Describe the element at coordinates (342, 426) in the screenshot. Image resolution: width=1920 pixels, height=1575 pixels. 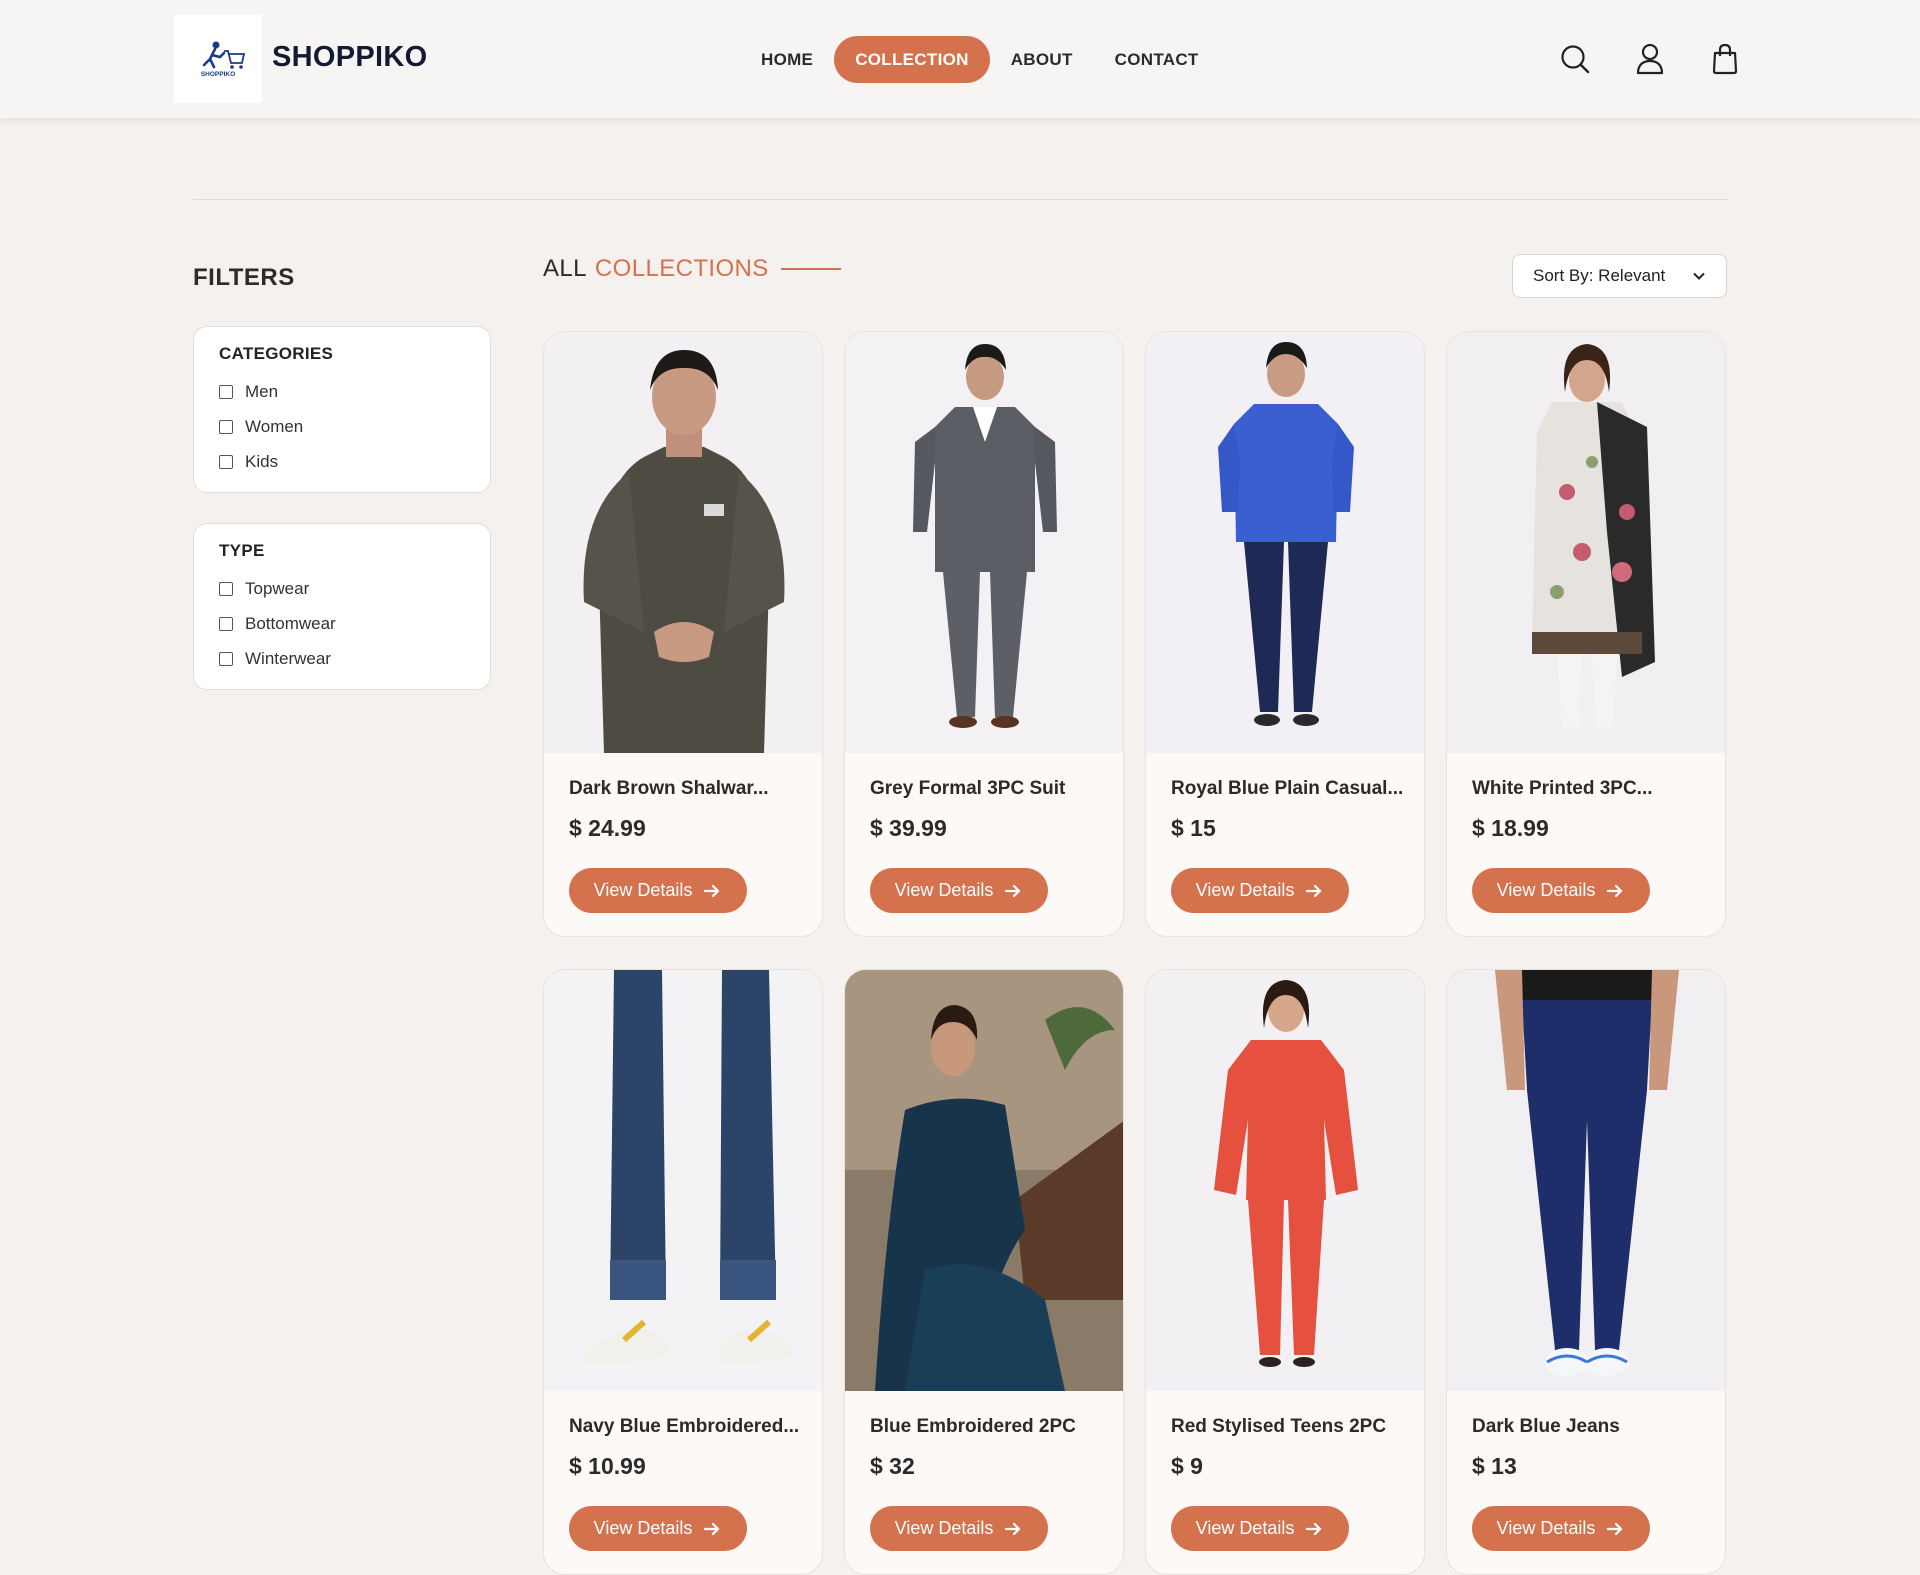
I see `filter-option-women: Women` at that location.